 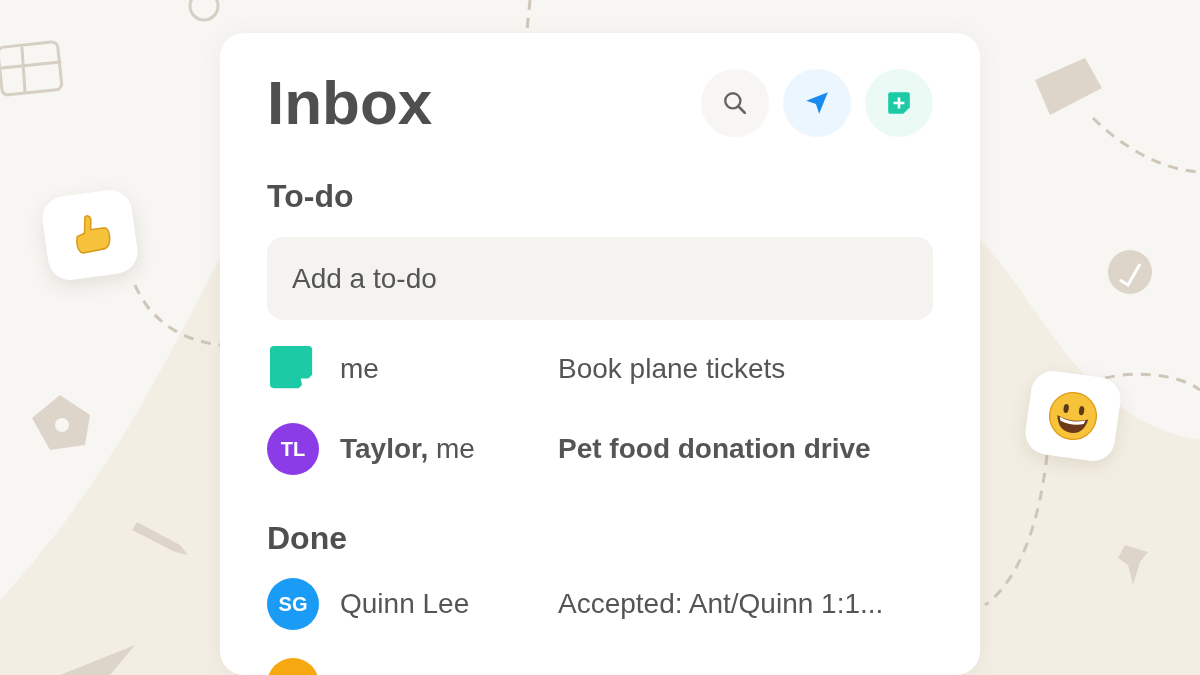 What do you see at coordinates (307, 538) in the screenshot?
I see `section-heading: Done` at bounding box center [307, 538].